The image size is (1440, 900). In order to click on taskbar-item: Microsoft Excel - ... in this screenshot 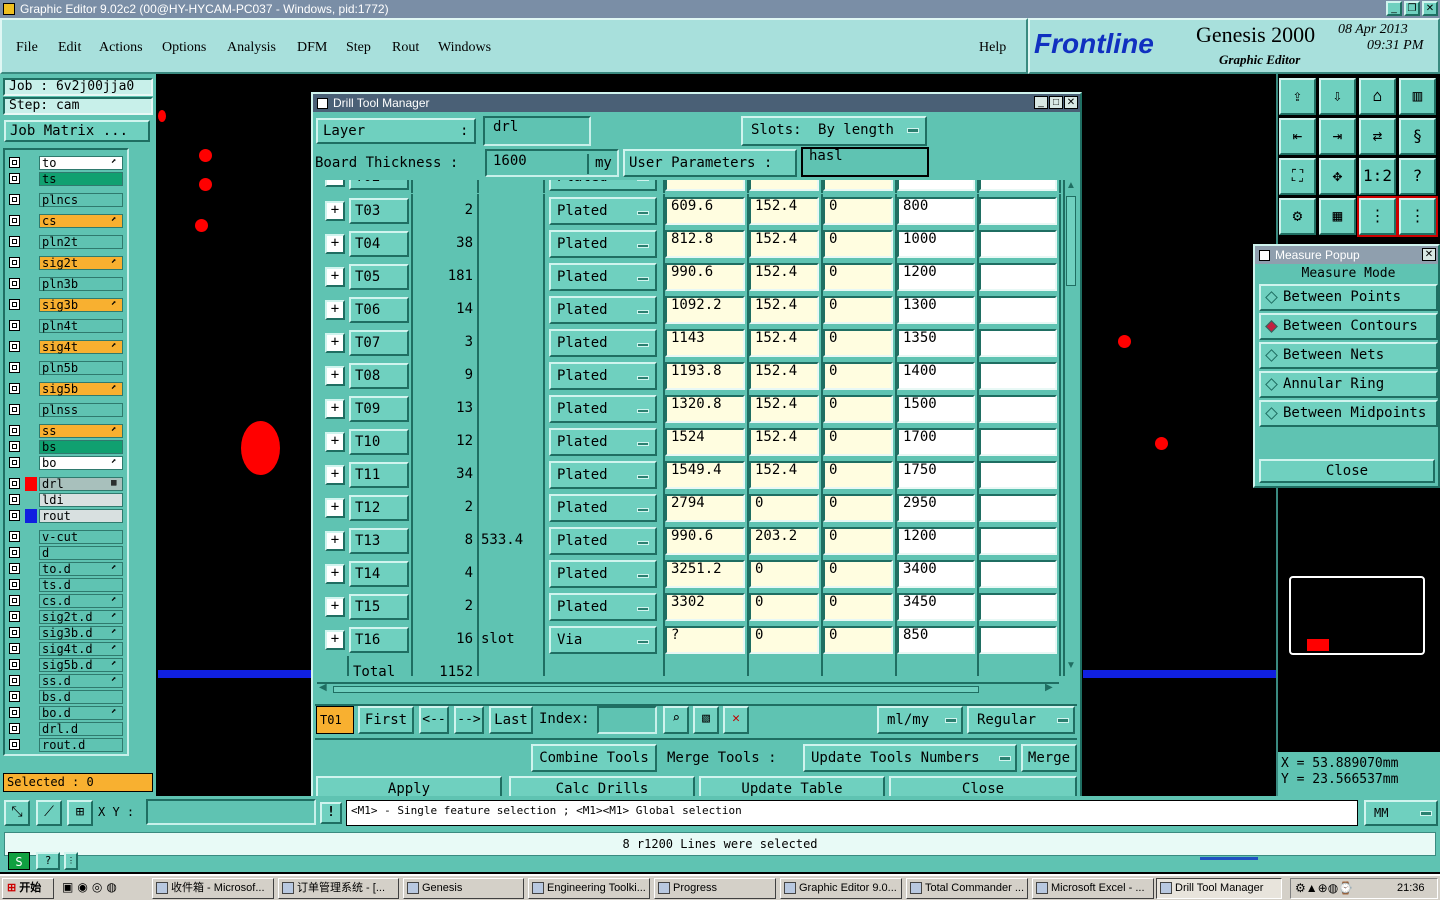, I will do `click(1093, 888)`.